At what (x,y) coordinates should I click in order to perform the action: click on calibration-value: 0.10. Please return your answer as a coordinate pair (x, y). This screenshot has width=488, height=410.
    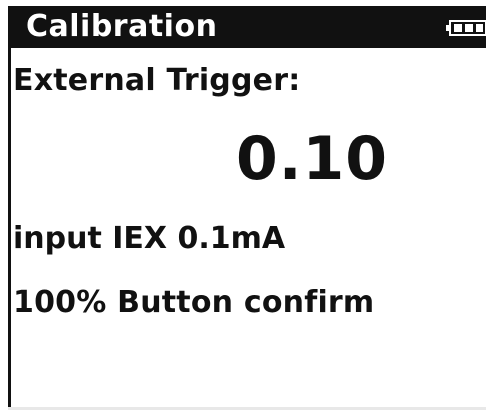
    Looking at the image, I should click on (312, 159).